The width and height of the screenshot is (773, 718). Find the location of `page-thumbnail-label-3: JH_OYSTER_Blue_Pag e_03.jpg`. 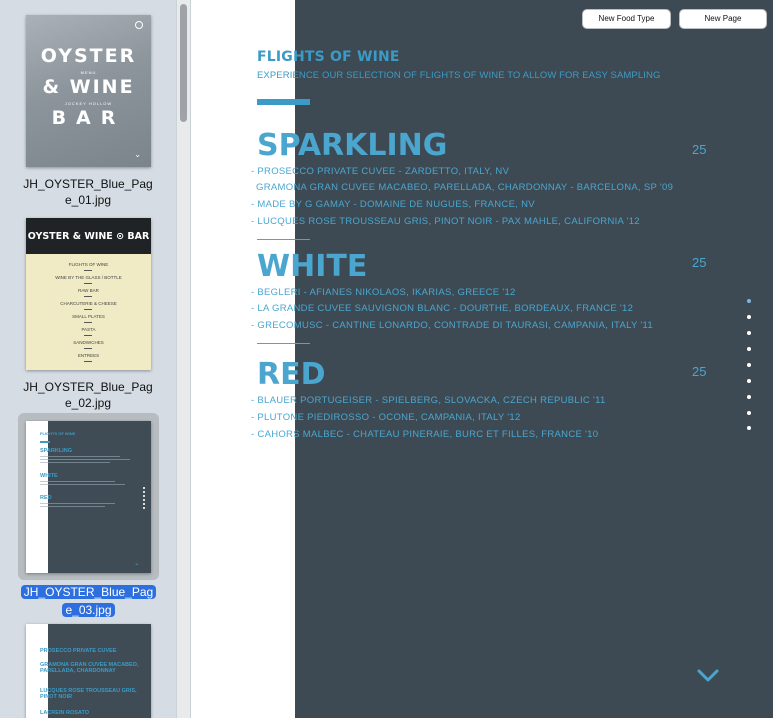

page-thumbnail-label-3: JH_OYSTER_Blue_Pag e_03.jpg is located at coordinates (88, 601).